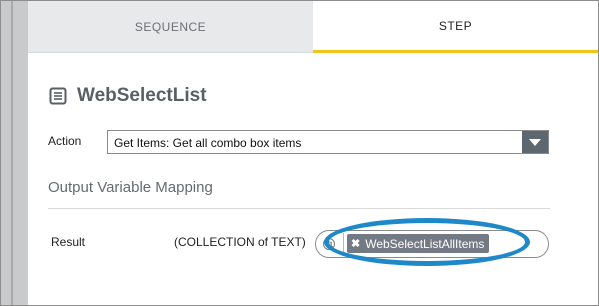  Describe the element at coordinates (65, 141) in the screenshot. I see `action-label: Action` at that location.